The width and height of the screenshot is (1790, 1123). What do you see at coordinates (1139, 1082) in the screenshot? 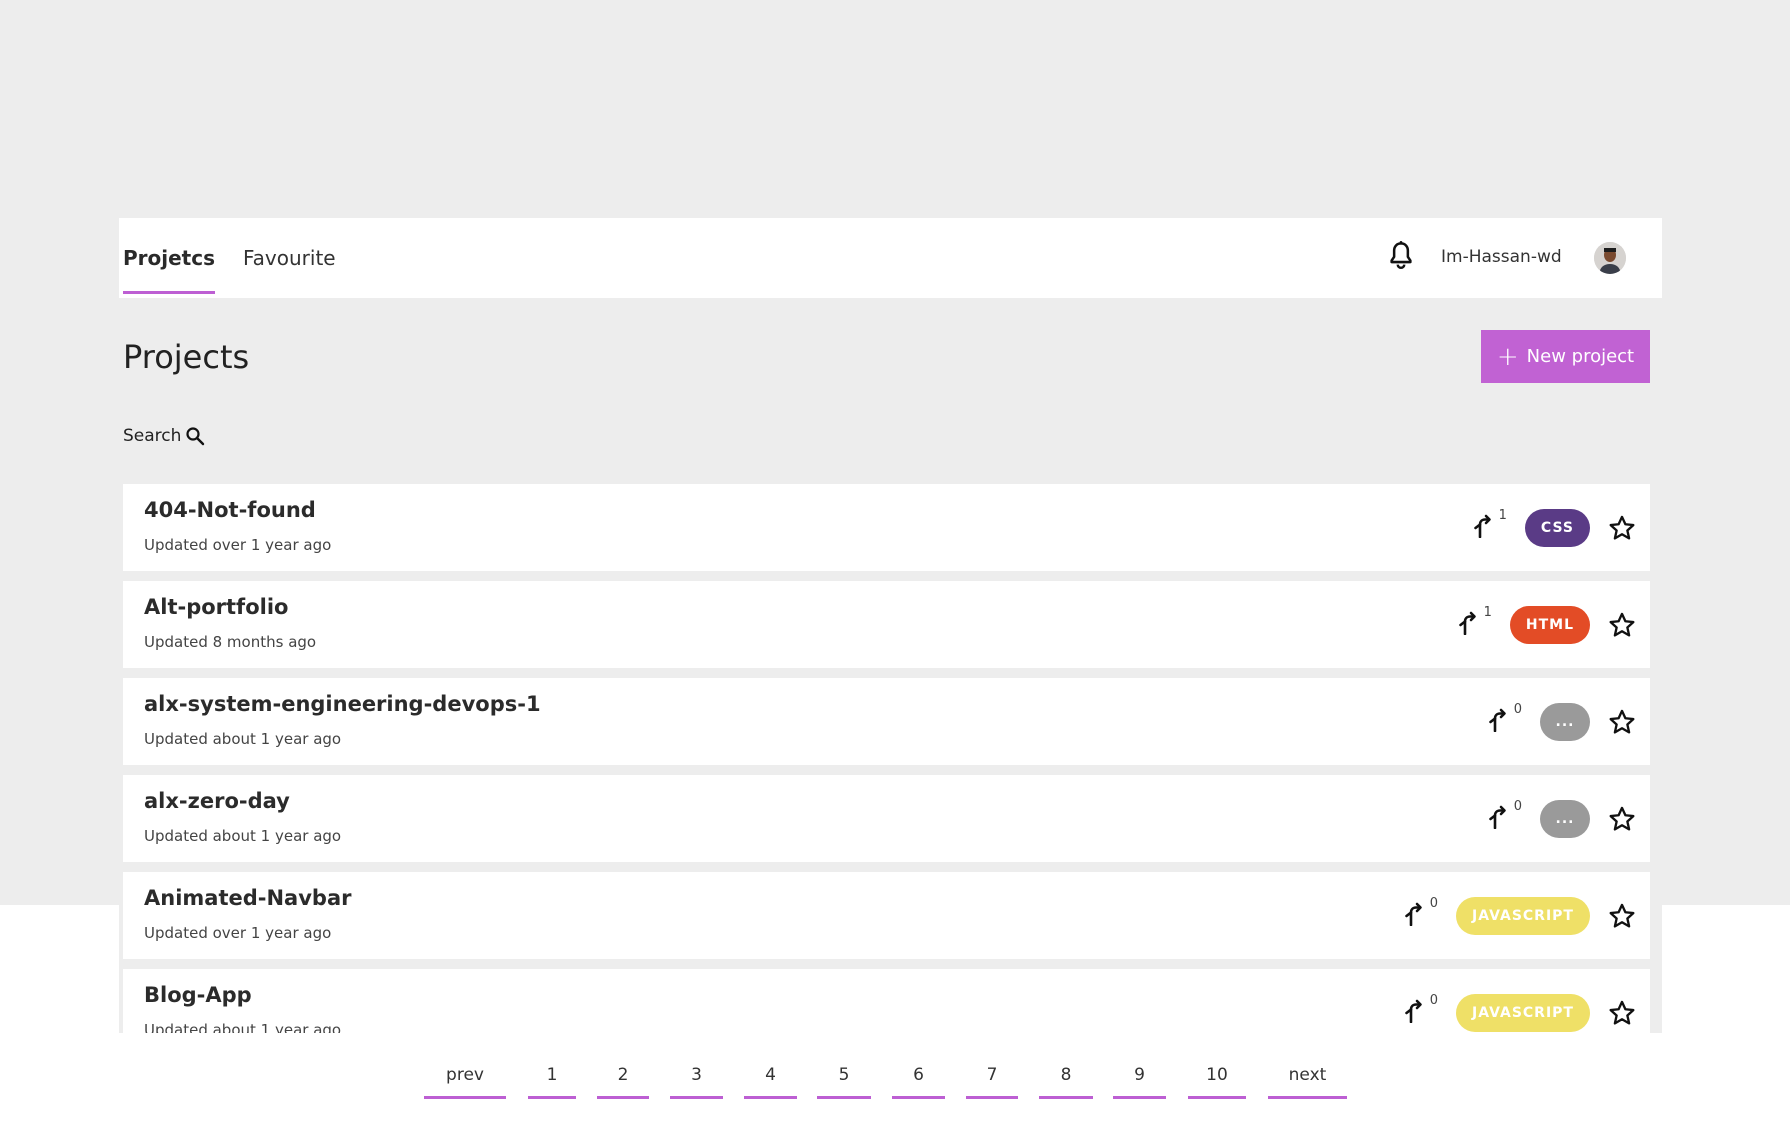
I see `pagination-page: 9` at bounding box center [1139, 1082].